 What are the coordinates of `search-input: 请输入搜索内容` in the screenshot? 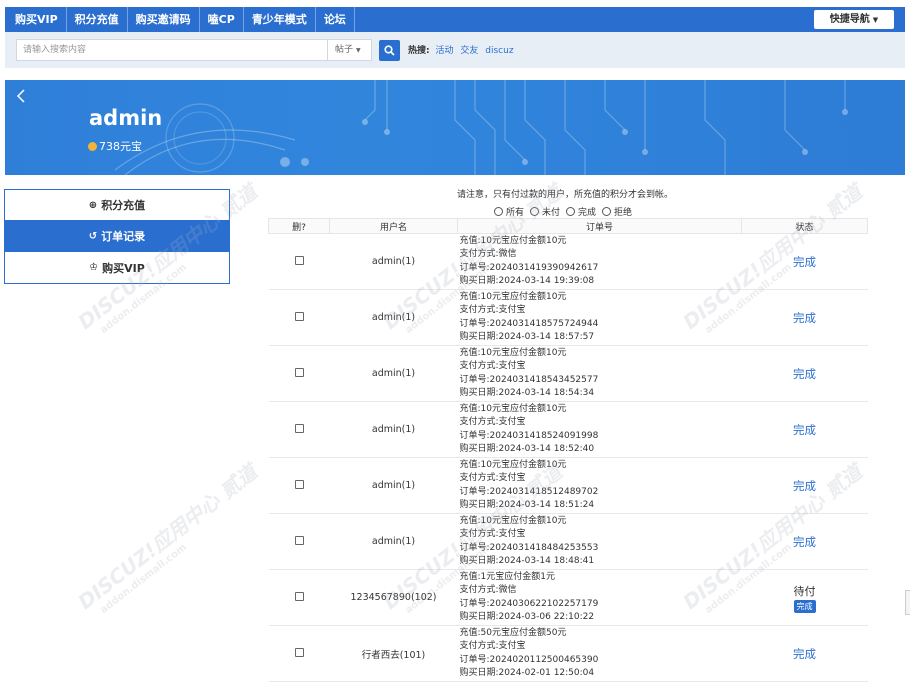 It's located at (171, 50).